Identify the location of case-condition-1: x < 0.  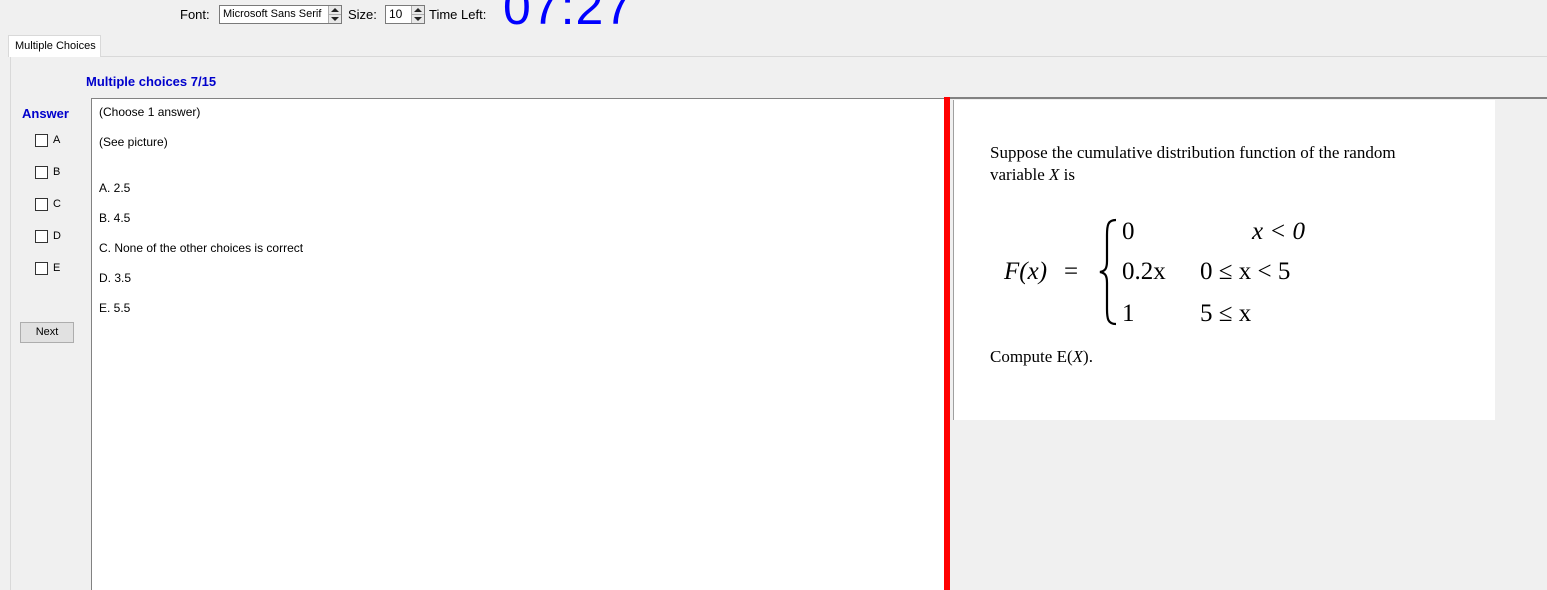
(1278, 231).